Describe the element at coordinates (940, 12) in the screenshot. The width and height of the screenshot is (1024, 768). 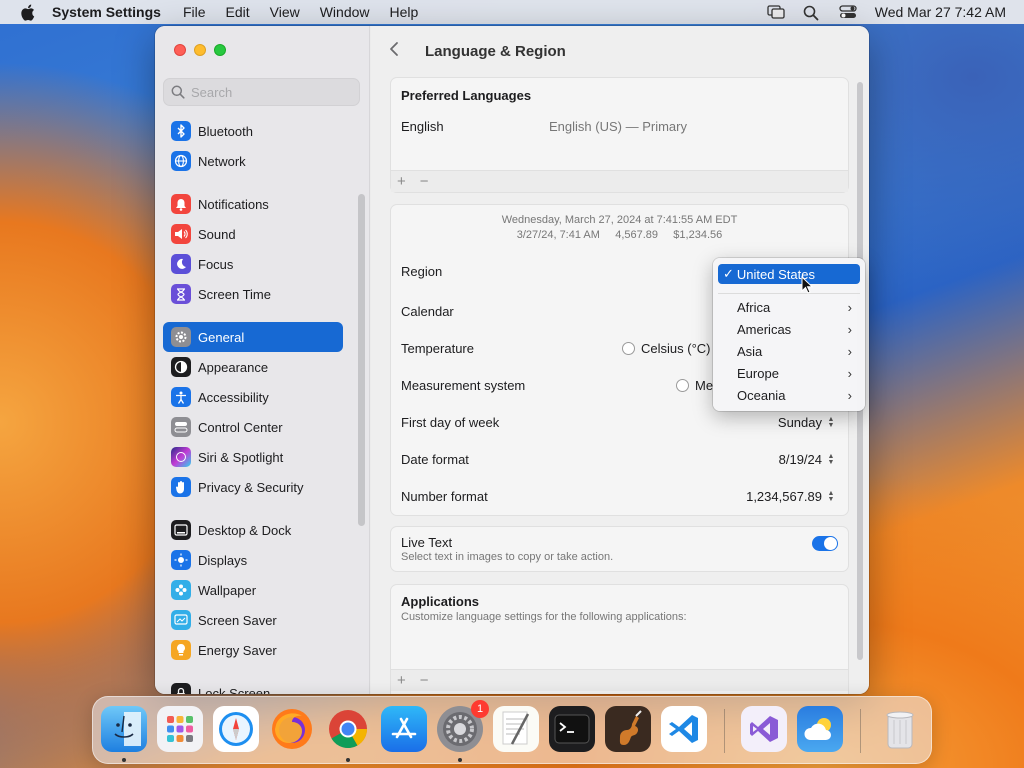
I see `menubar-clock: Wed Mar 27 7:42 AM` at that location.